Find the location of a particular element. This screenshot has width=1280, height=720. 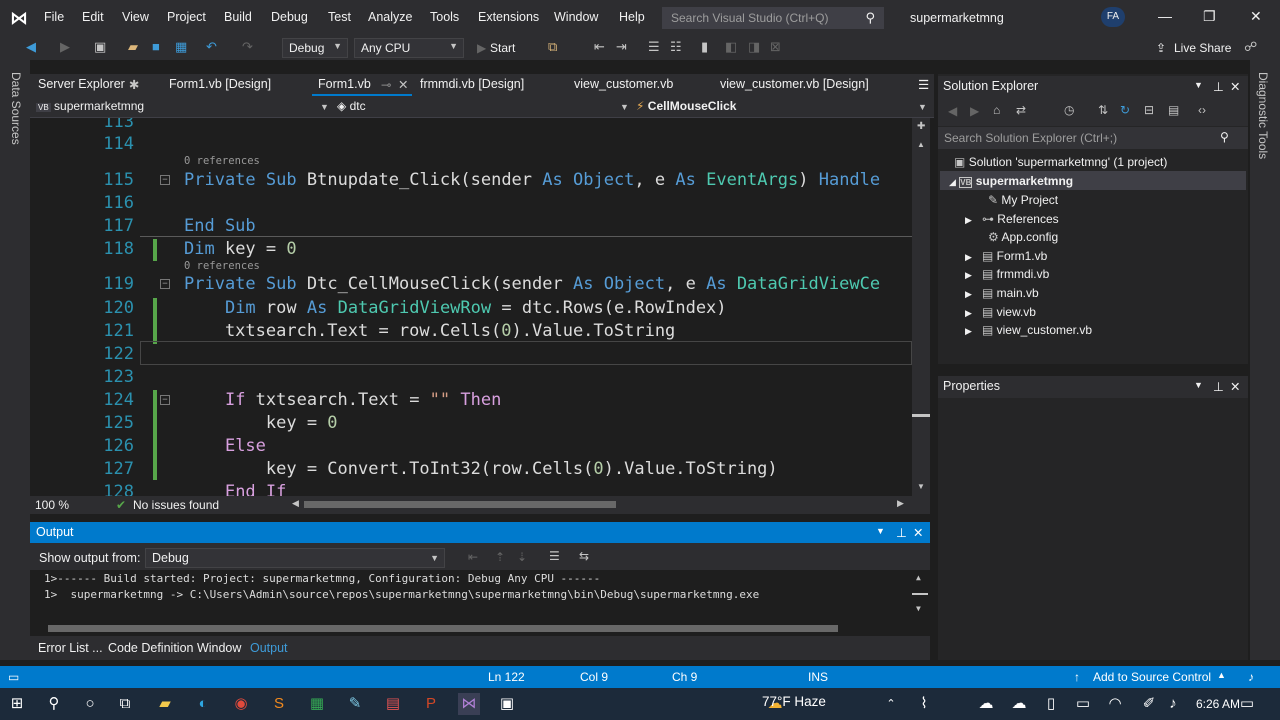

app-window-icon: ▣ is located at coordinates (507, 704).